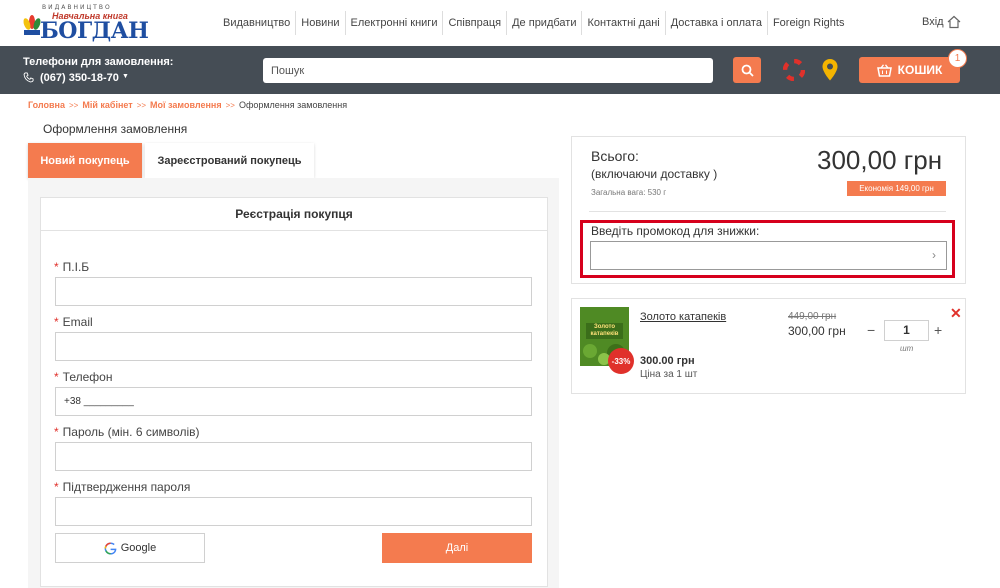 The image size is (1000, 588). Describe the element at coordinates (938, 330) in the screenshot. I see `quantity-increase-button: +` at that location.